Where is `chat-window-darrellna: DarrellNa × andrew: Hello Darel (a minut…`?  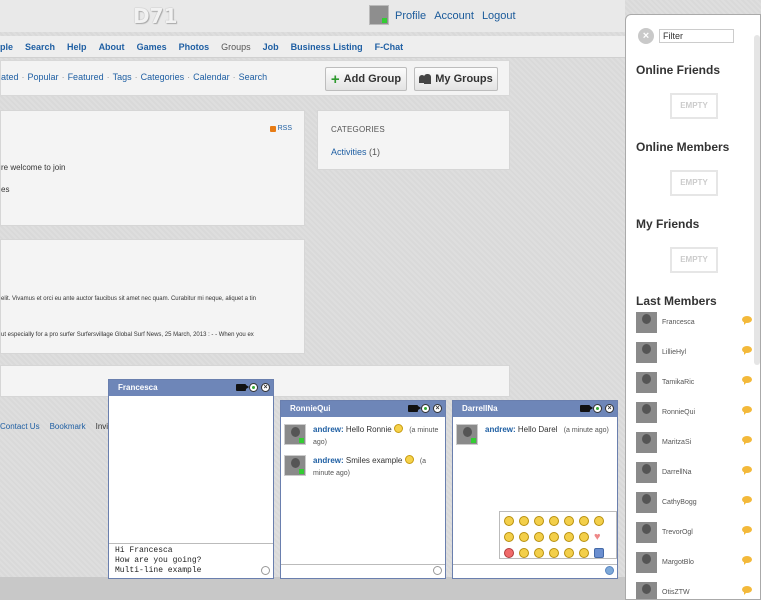
chat-window-darrellna: DarrellNa × andrew: Hello Darel (a minut… is located at coordinates (535, 489).